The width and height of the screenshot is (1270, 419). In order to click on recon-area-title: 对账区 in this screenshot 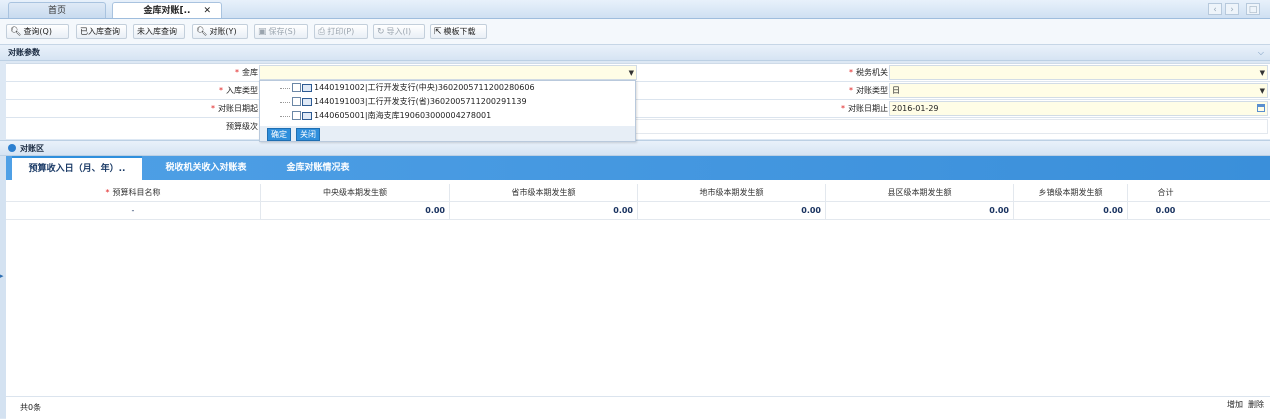, I will do `click(32, 148)`.